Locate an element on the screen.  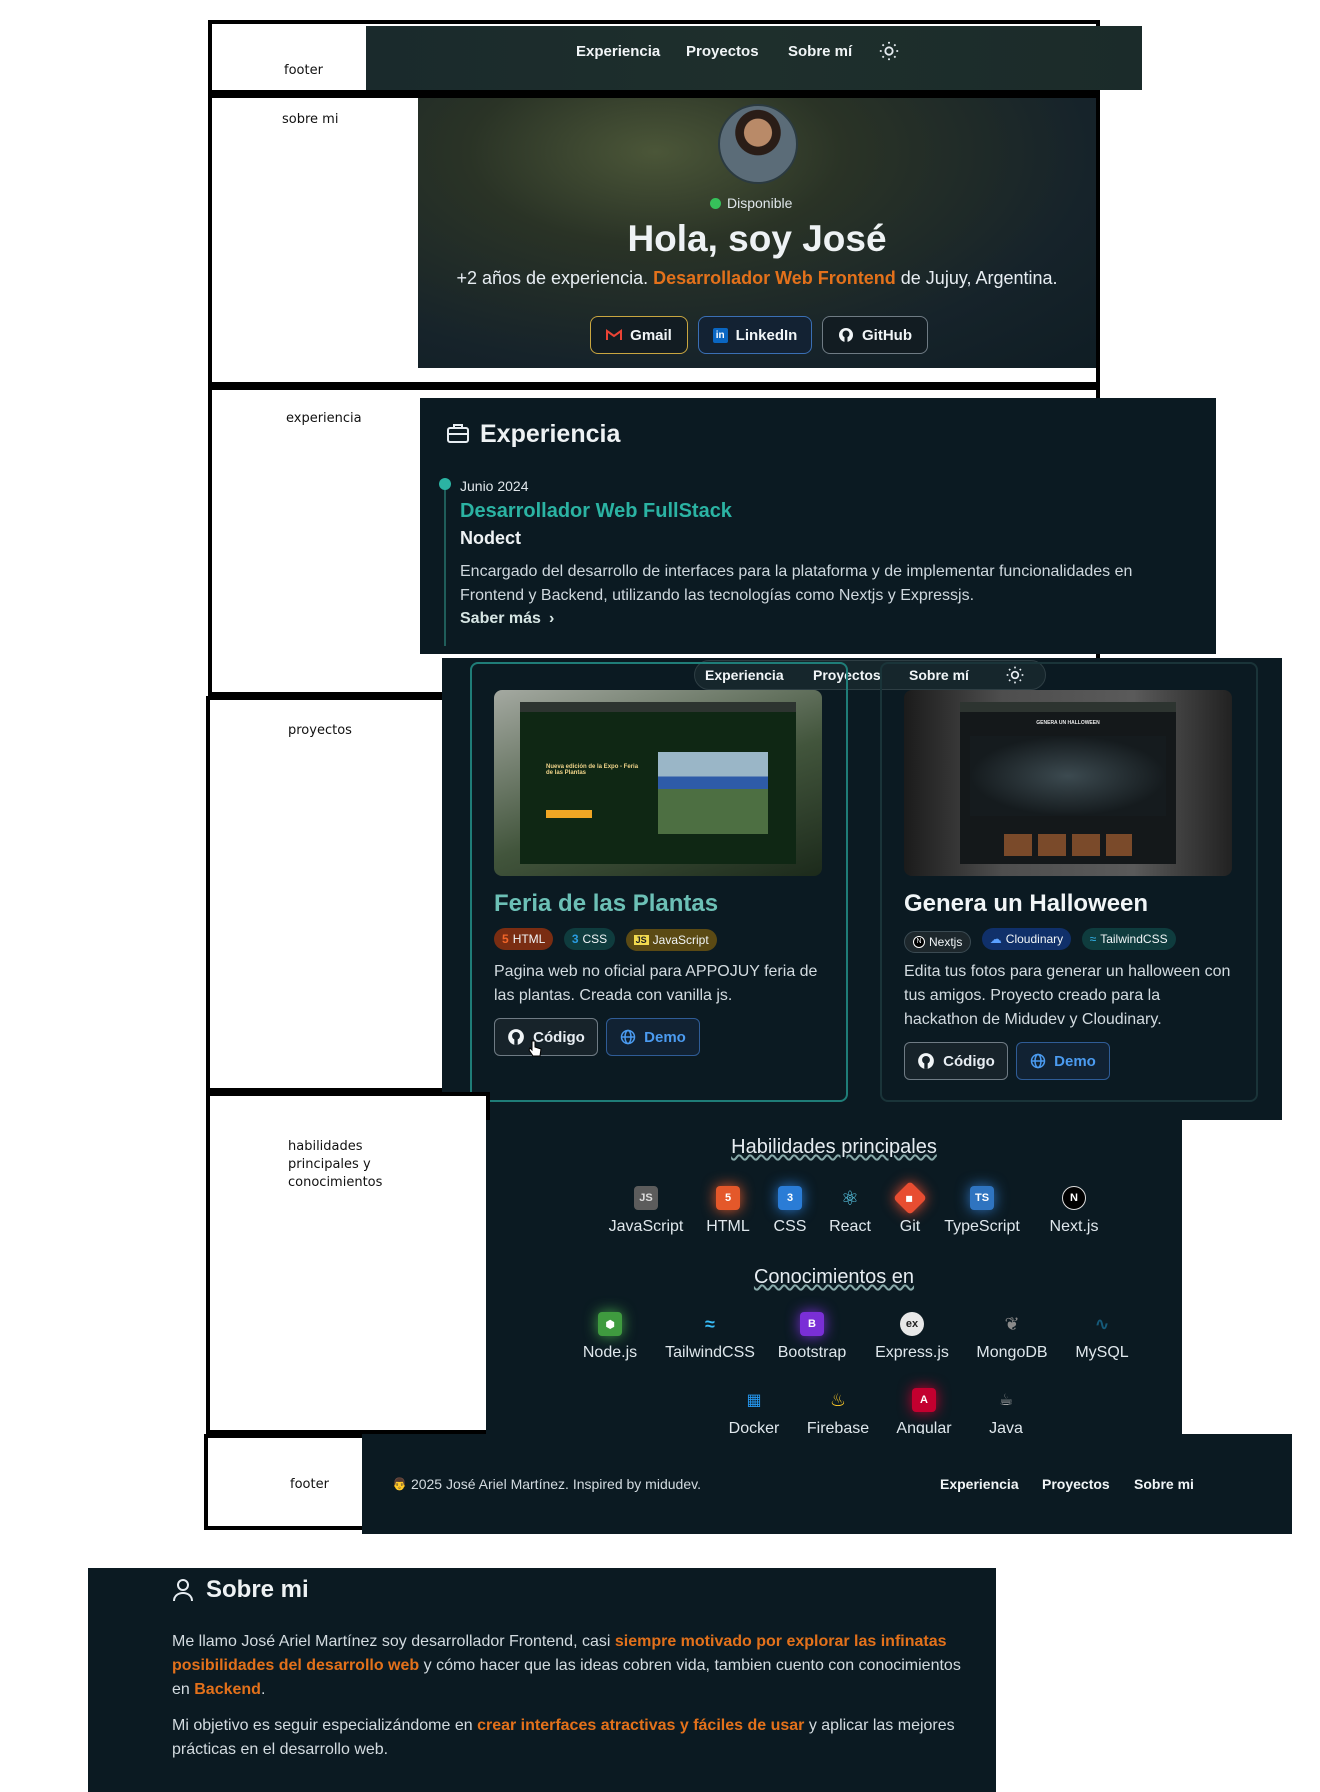
experience-more-link: Saber más › is located at coordinates (507, 619).